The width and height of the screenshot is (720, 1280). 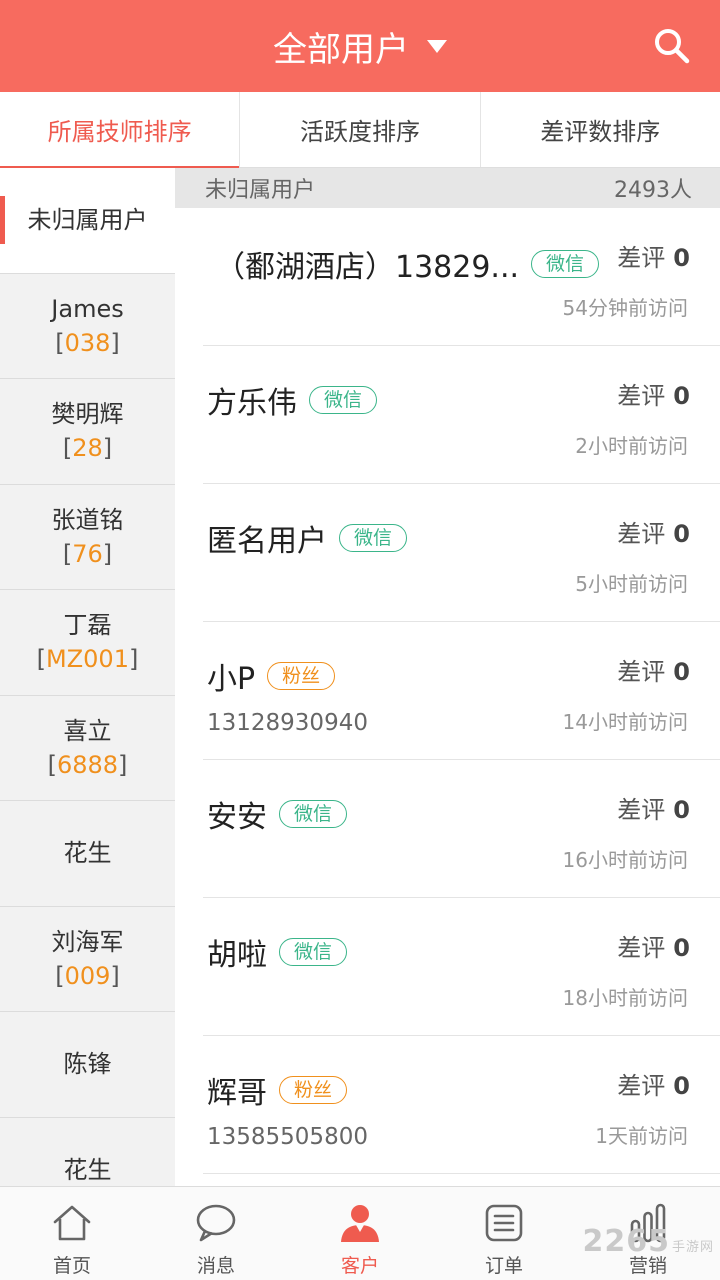 I want to click on sidebar-item-hua-sheng: 花生, so click(x=87, y=854).